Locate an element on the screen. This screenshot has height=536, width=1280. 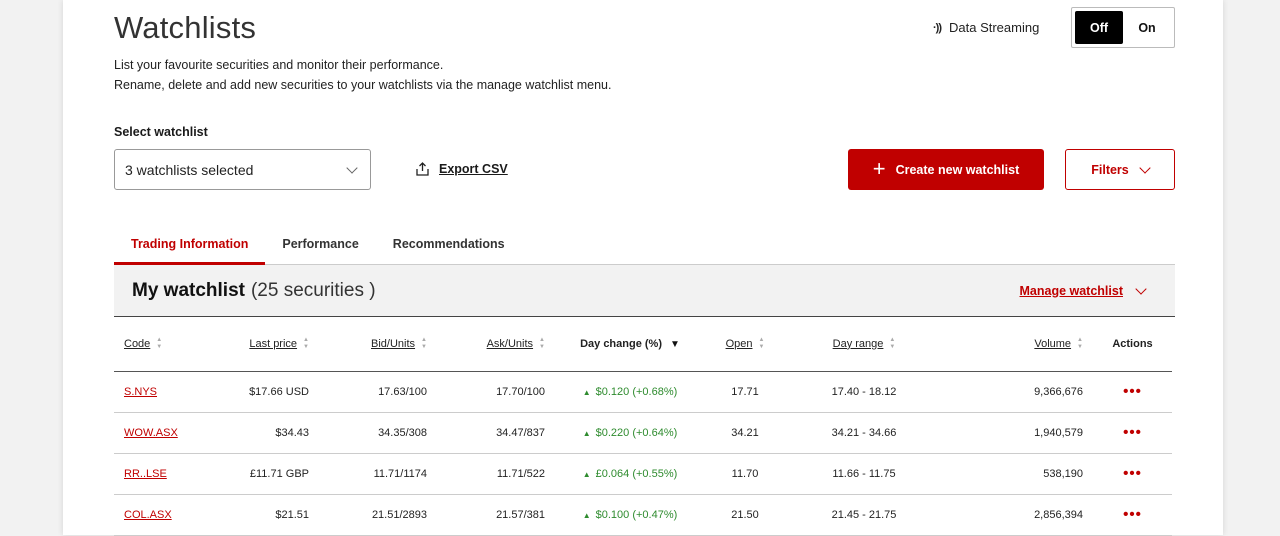
ask-units: 21.57/381 is located at coordinates (496, 515).